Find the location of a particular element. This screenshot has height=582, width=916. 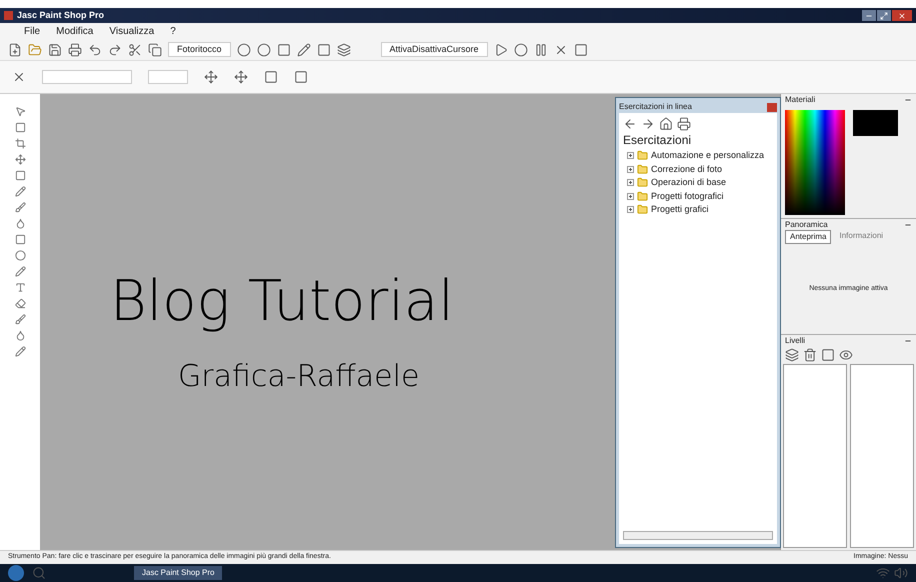

trash-icon is located at coordinates (810, 355).